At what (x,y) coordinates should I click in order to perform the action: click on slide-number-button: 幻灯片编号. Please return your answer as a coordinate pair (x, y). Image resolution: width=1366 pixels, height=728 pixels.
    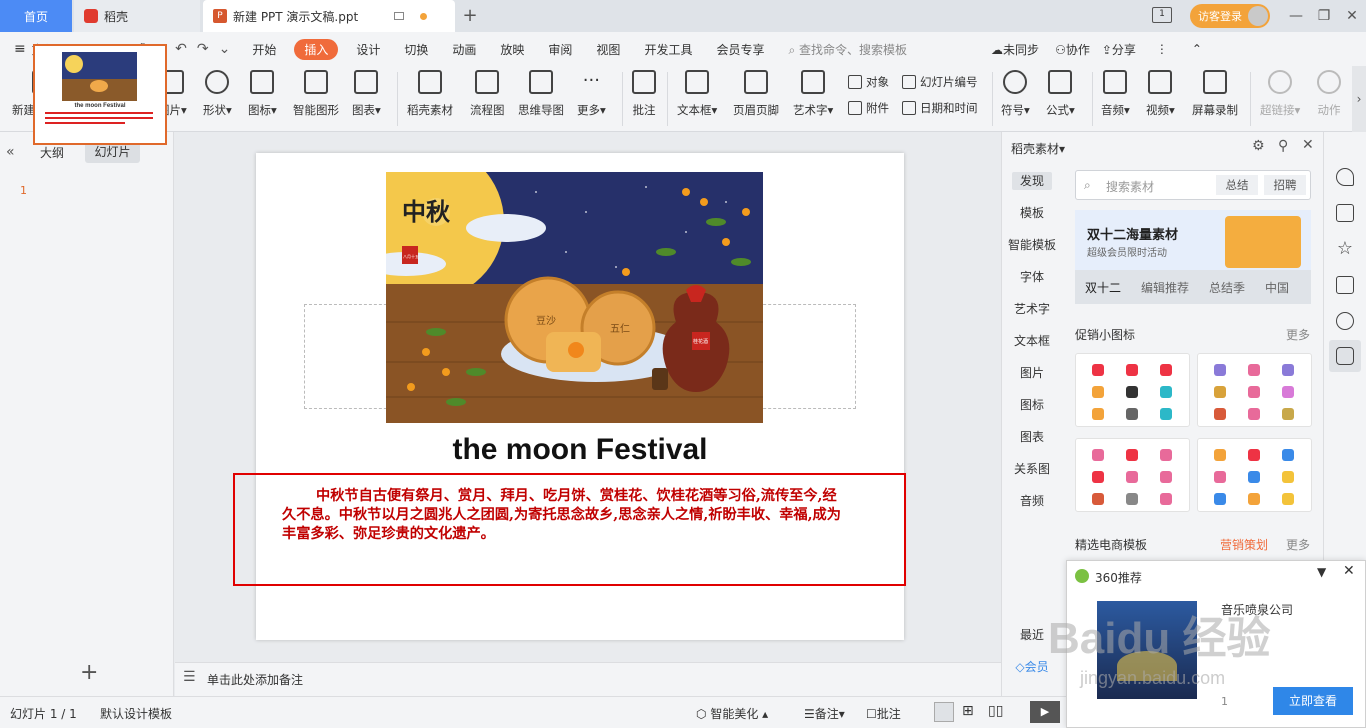
    Looking at the image, I should click on (940, 82).